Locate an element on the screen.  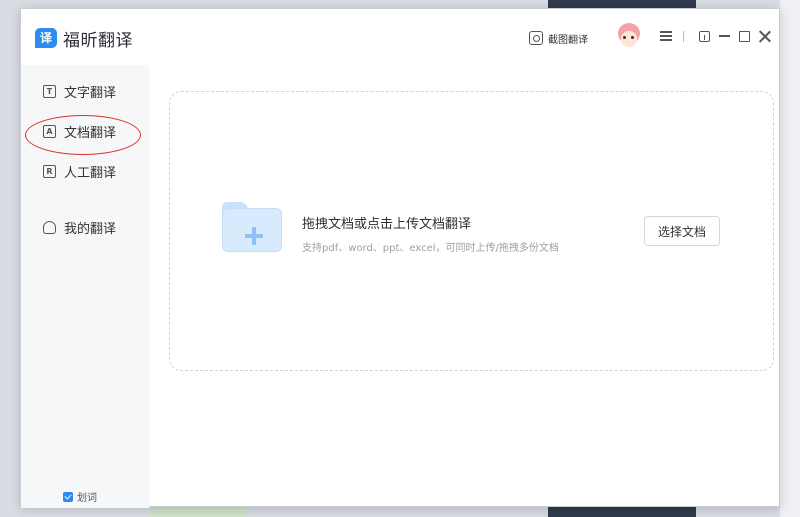
folder-body is located at coordinates (252, 230).